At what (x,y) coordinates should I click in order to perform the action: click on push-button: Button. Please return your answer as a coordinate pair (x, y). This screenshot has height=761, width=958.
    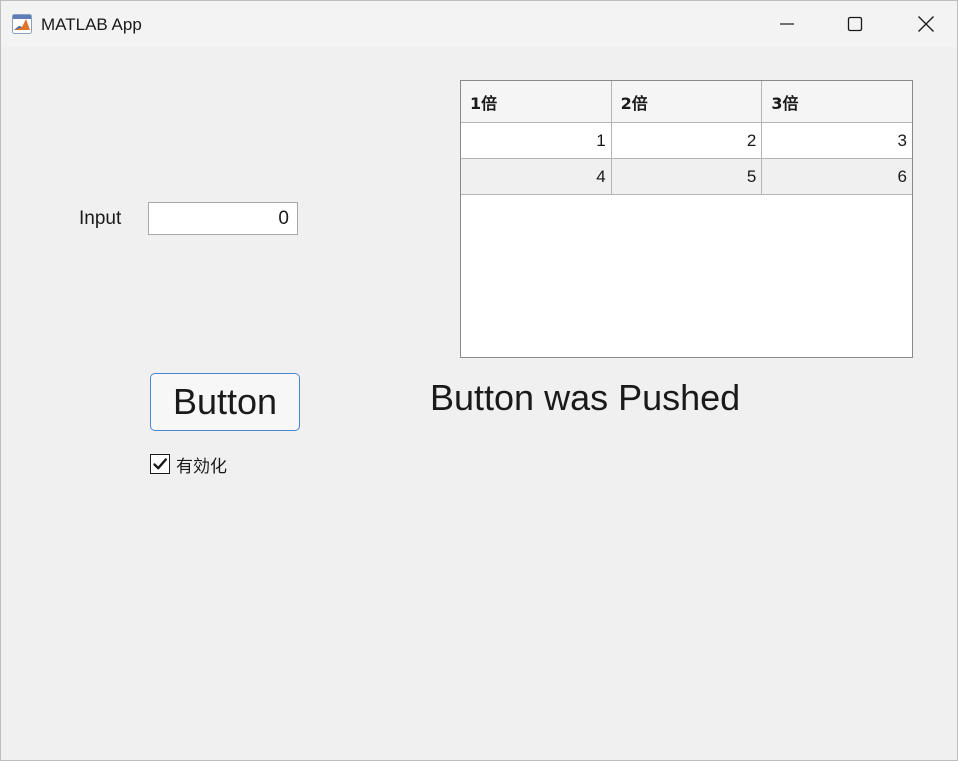
    Looking at the image, I should click on (225, 402).